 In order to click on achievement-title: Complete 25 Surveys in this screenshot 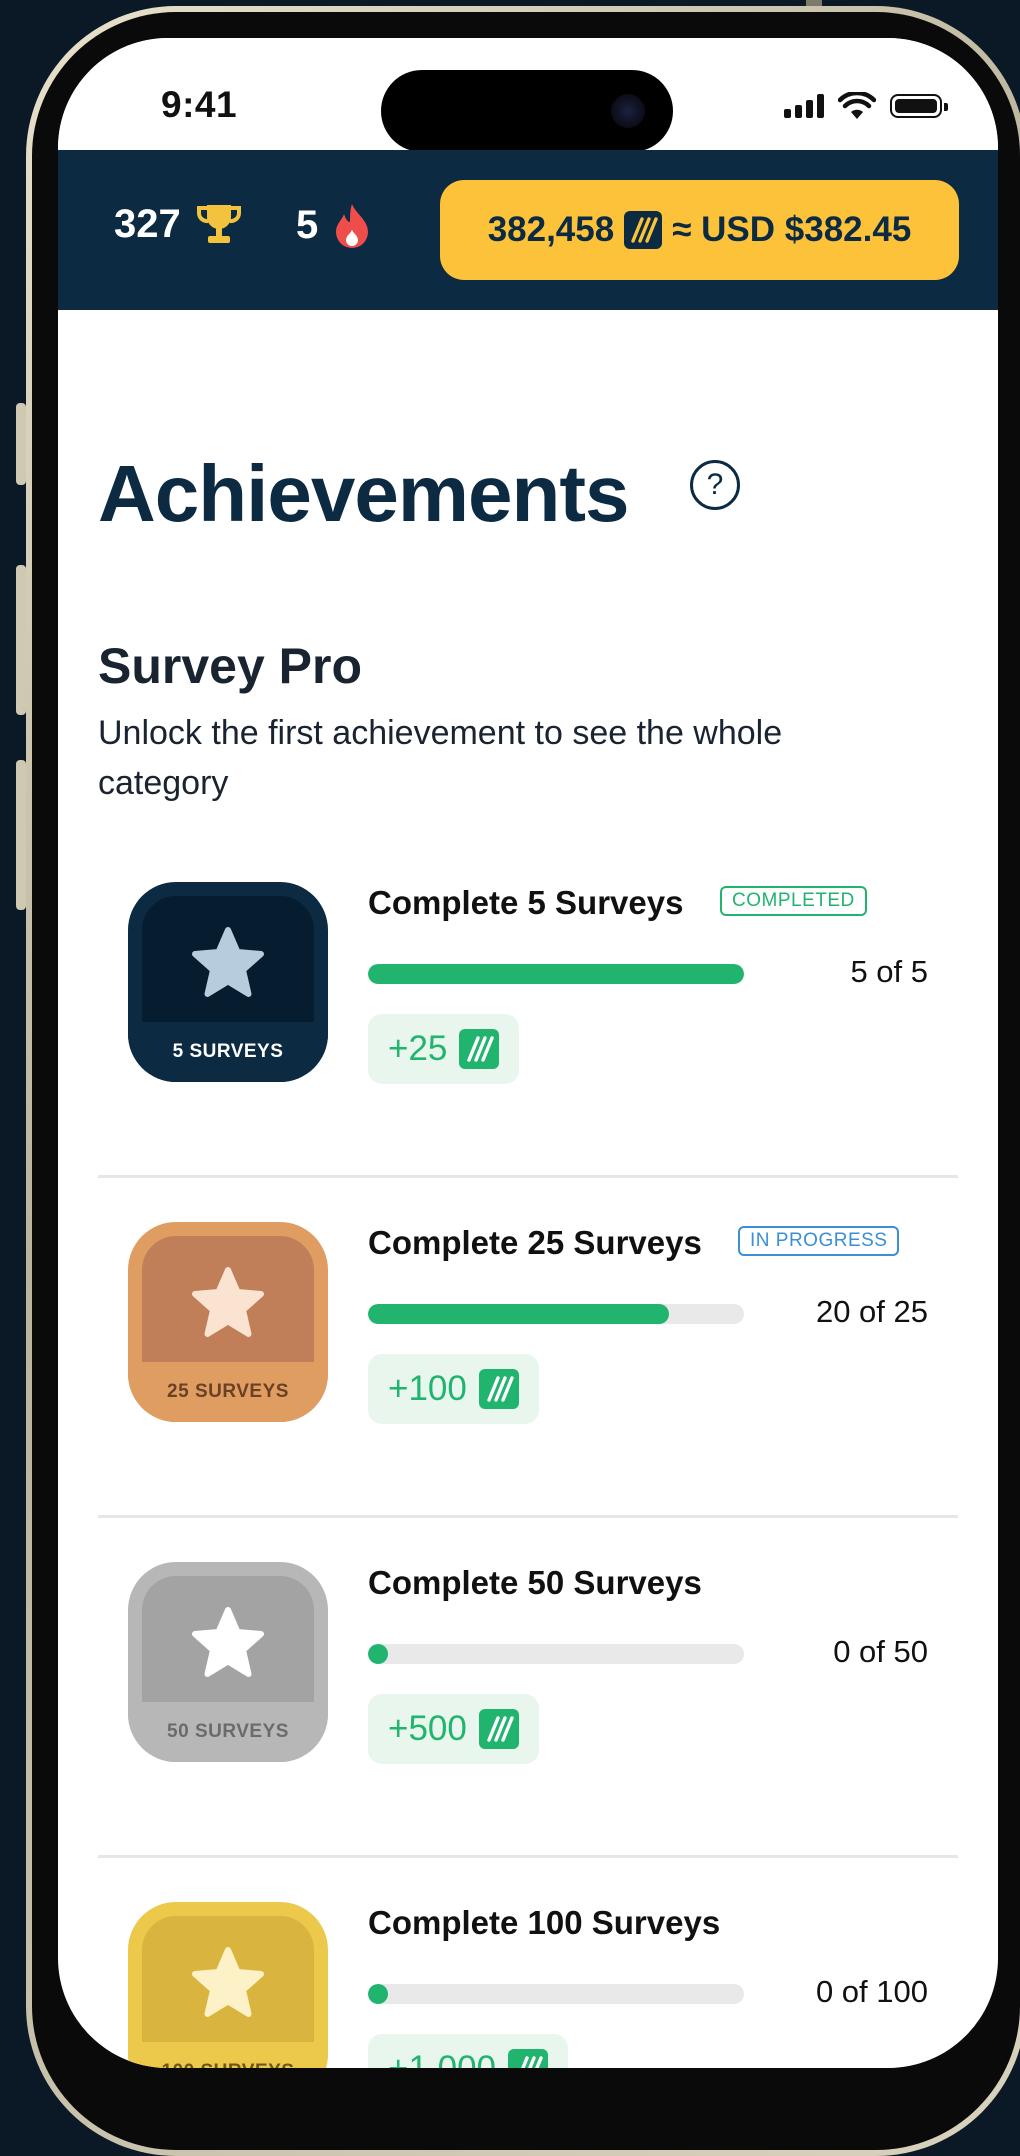, I will do `click(535, 1242)`.